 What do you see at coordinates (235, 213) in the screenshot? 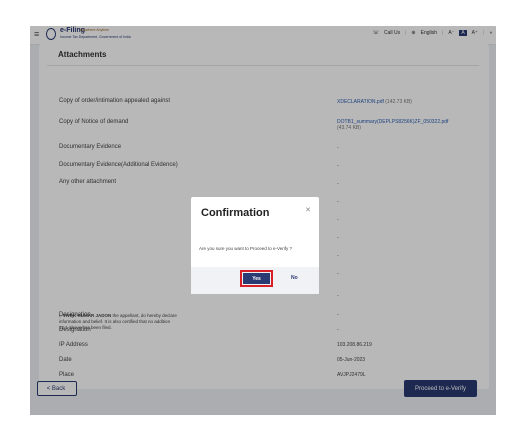
I see `dialog-title: Confirmation` at bounding box center [235, 213].